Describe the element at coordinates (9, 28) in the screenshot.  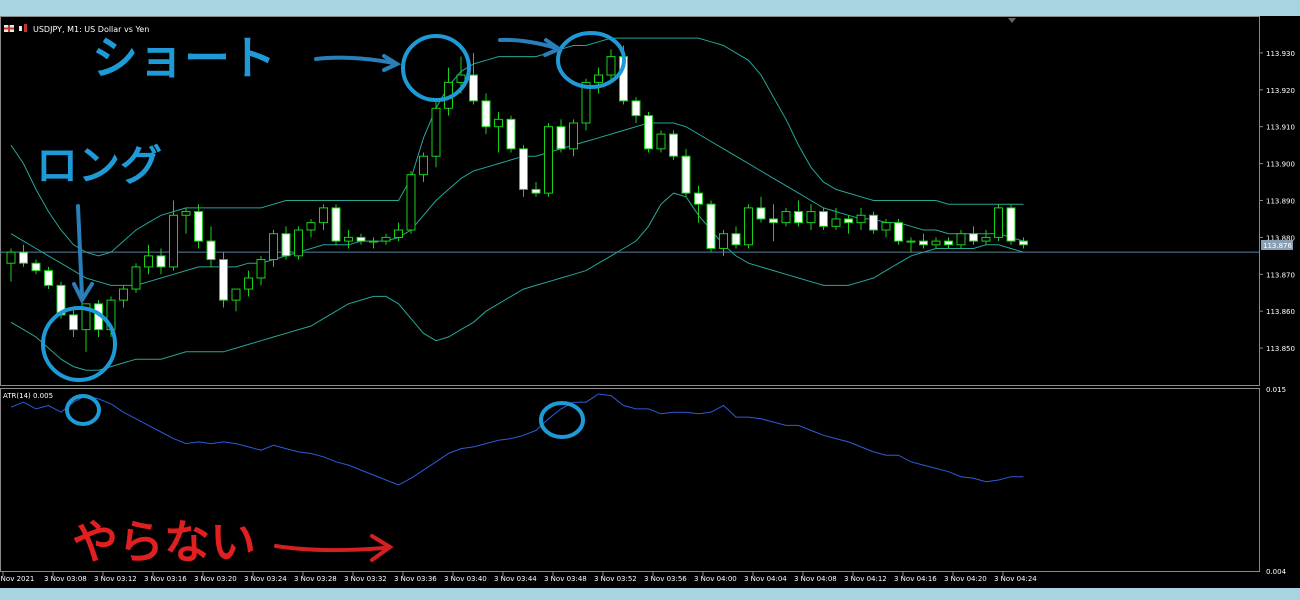
I see `uk-flag-icon` at that location.